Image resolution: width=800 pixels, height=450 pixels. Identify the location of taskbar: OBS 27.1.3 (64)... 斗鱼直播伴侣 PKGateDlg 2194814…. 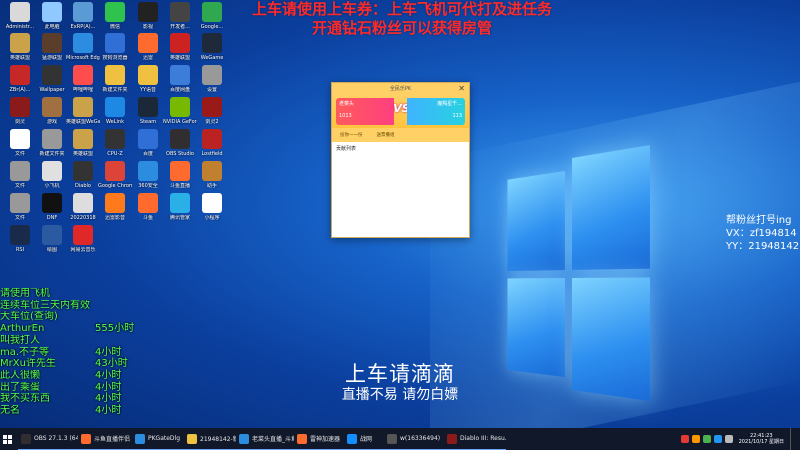
(400, 439).